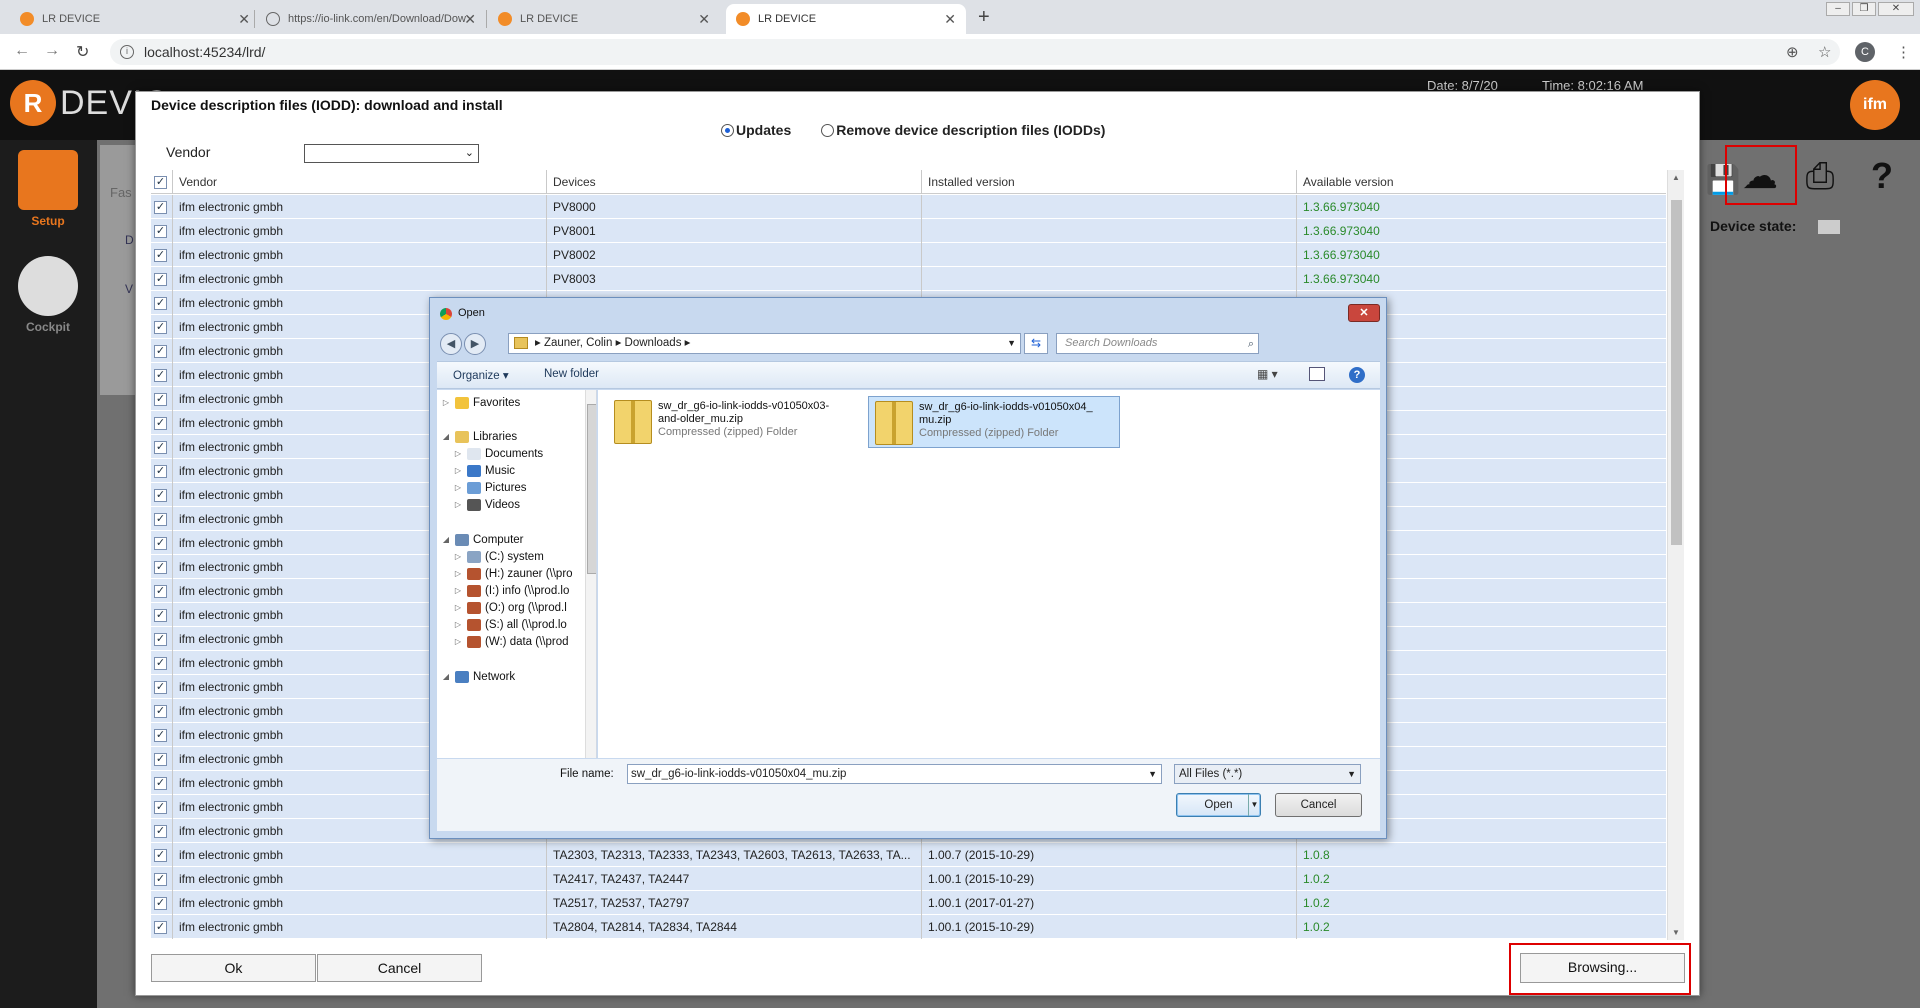 This screenshot has height=1008, width=1920. Describe the element at coordinates (510, 624) in the screenshot. I see `nav-tree-item: ▷ (S:) all (\\prod.lo` at that location.